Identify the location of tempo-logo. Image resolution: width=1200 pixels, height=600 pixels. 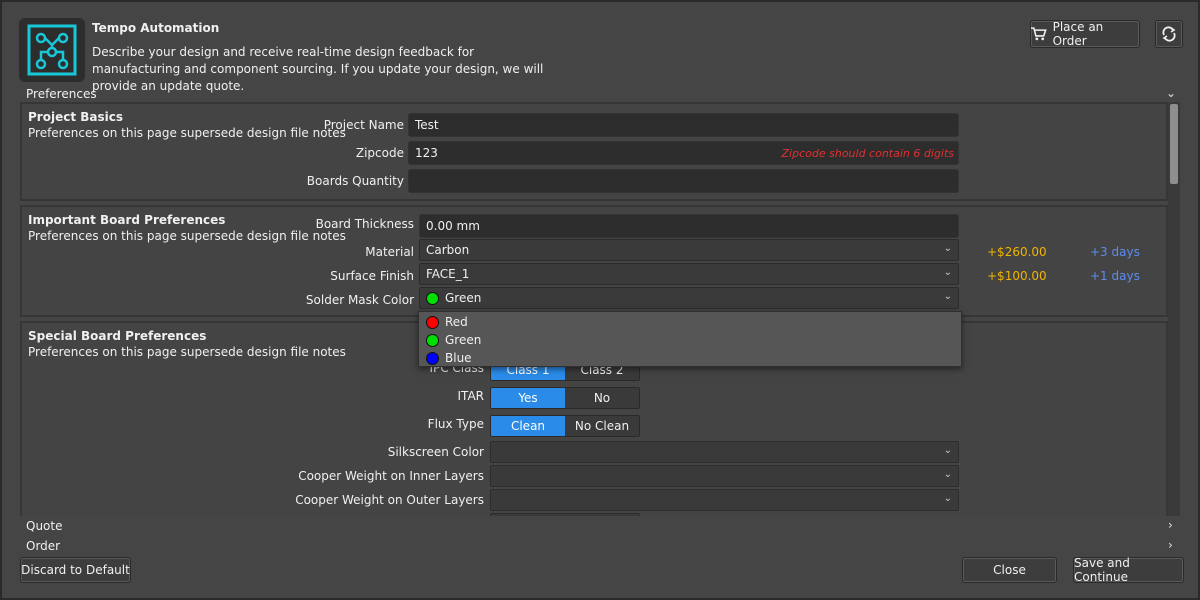
(52, 50).